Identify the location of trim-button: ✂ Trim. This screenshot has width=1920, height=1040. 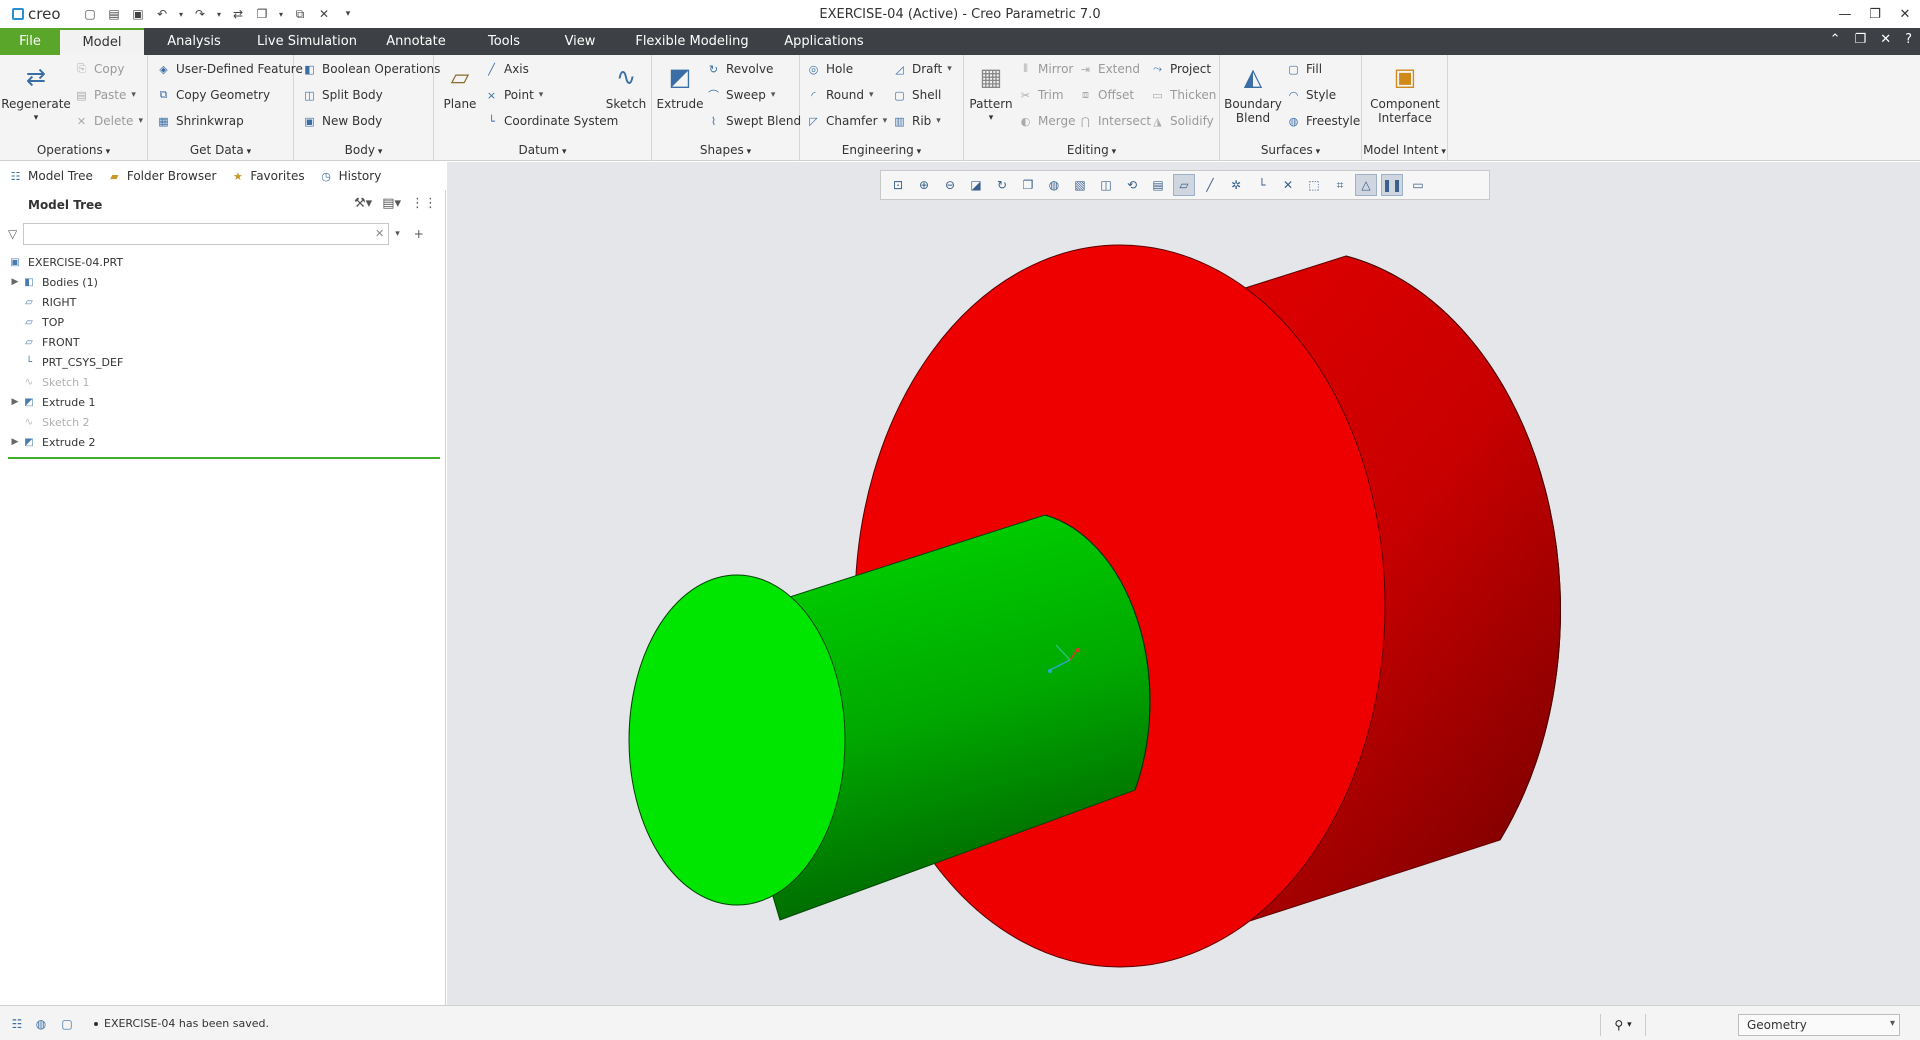
(1041, 95).